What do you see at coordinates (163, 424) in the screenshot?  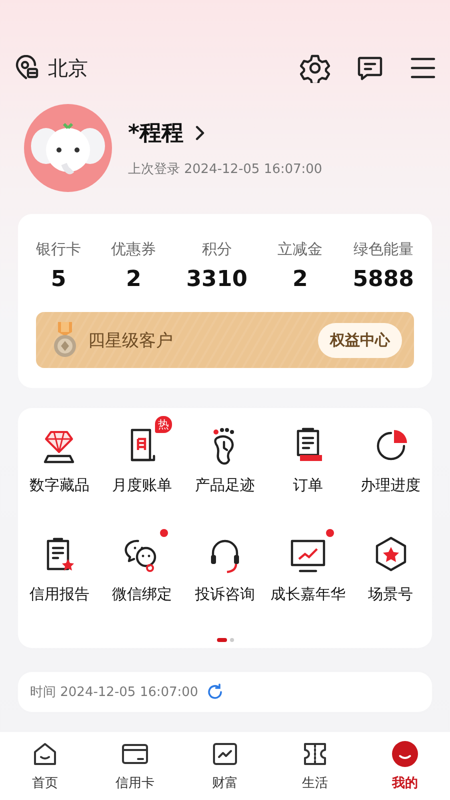 I see `hot-badge: 热` at bounding box center [163, 424].